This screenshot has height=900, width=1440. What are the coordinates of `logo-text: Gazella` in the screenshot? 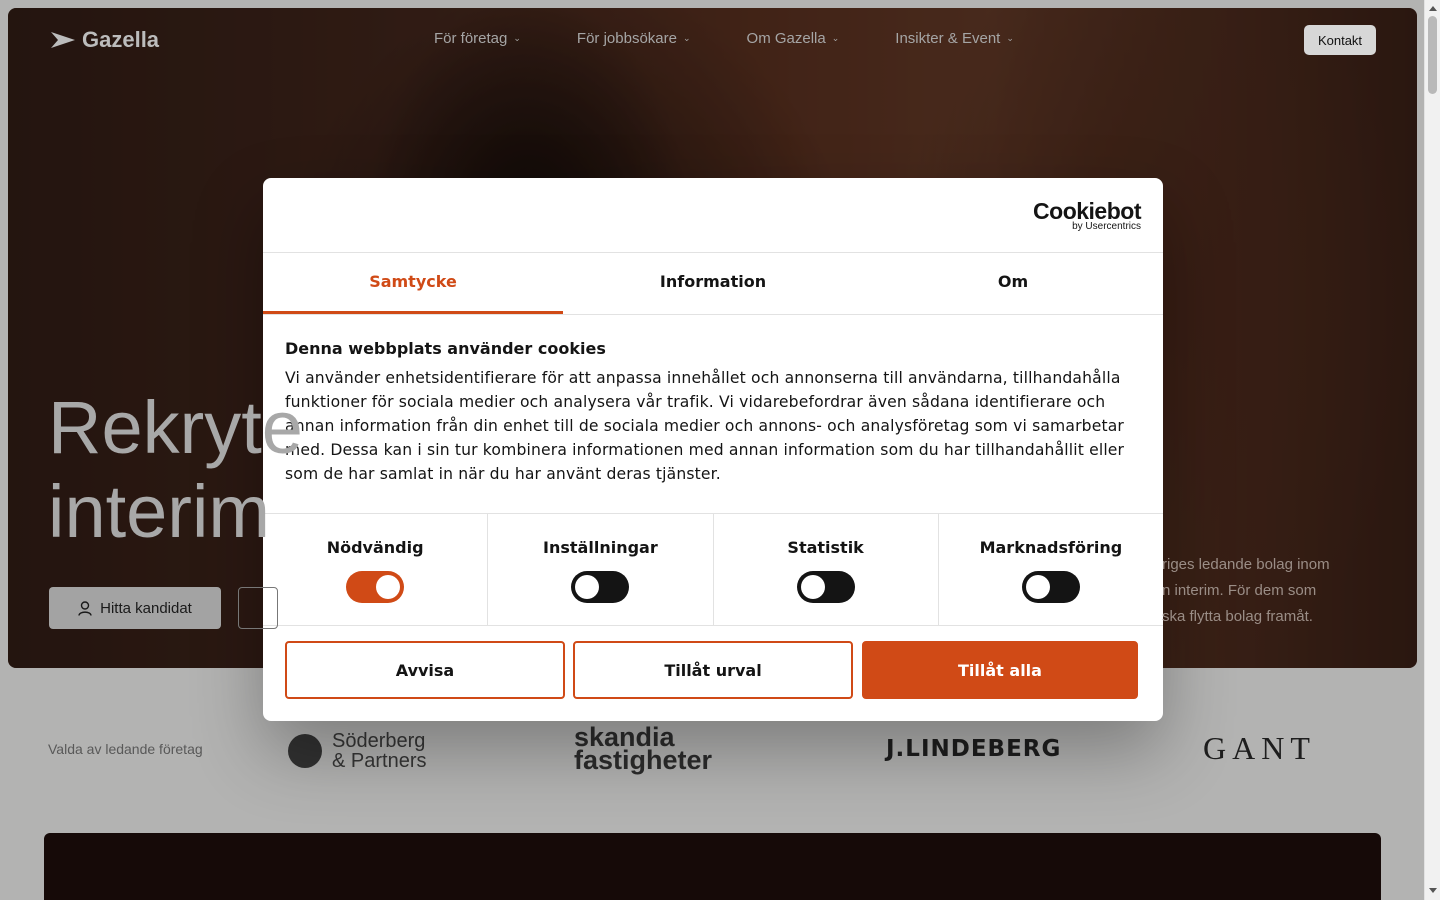 It's located at (121, 39).